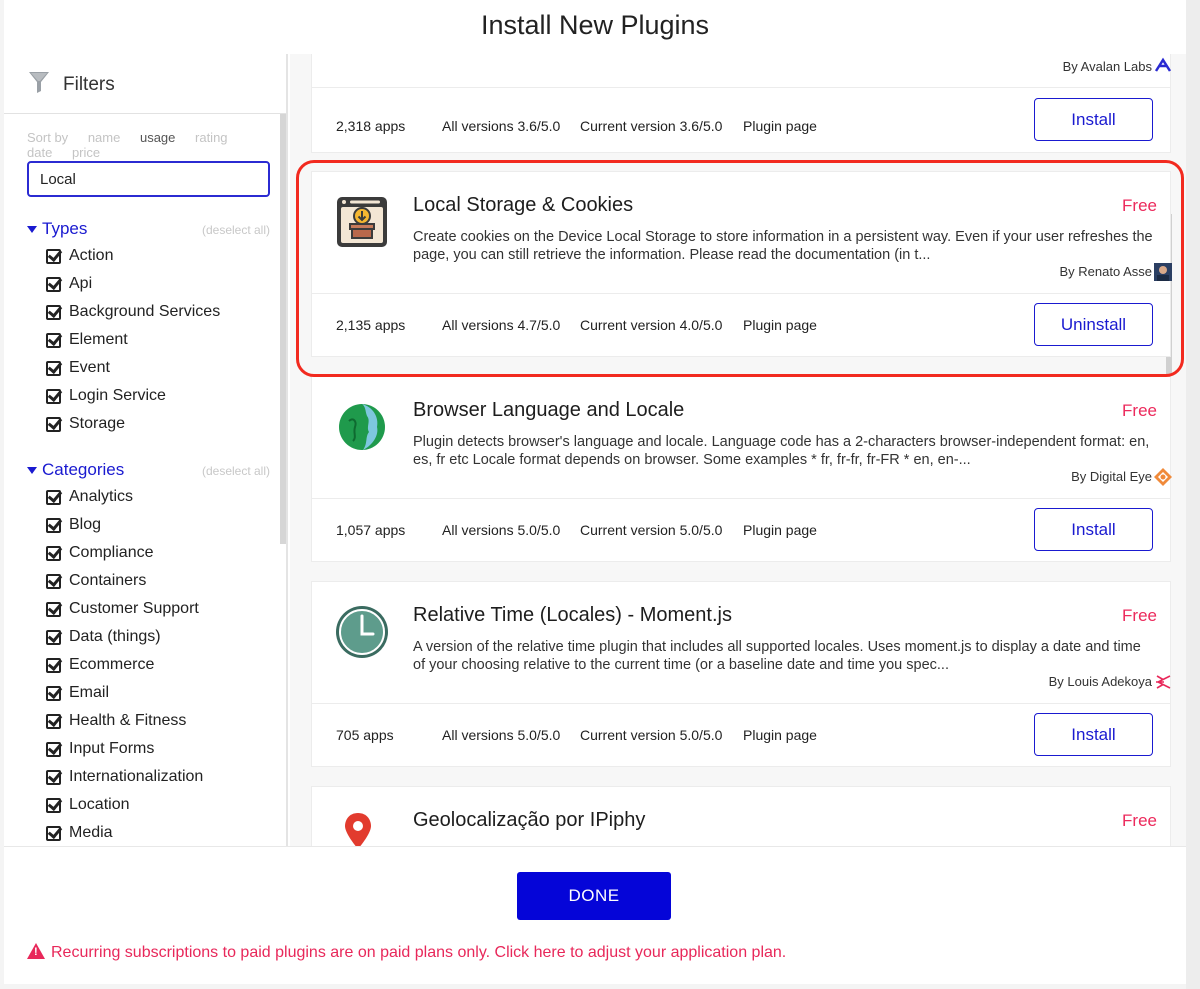  Describe the element at coordinates (1111, 476) in the screenshot. I see `plugin-author: By Digital Eye` at that location.